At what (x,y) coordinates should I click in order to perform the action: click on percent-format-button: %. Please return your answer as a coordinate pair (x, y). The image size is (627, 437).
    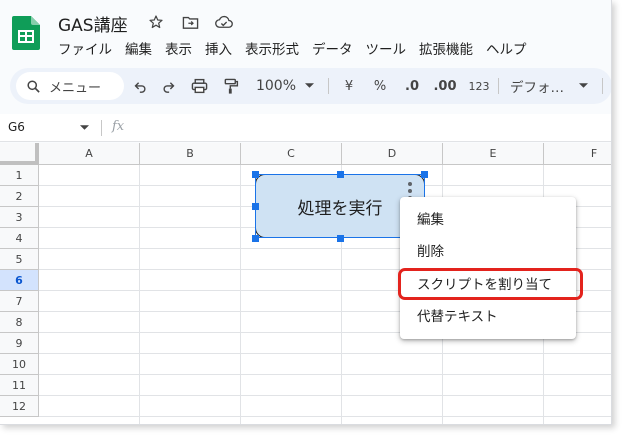
    Looking at the image, I should click on (380, 86).